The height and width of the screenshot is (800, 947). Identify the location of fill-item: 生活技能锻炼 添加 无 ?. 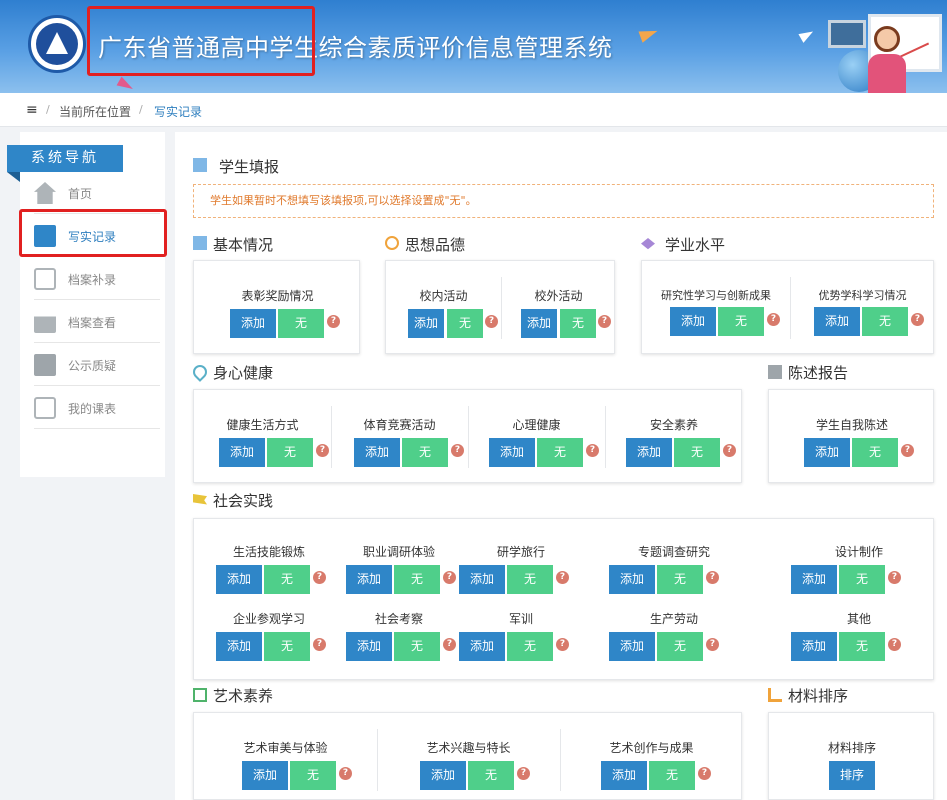
(269, 568).